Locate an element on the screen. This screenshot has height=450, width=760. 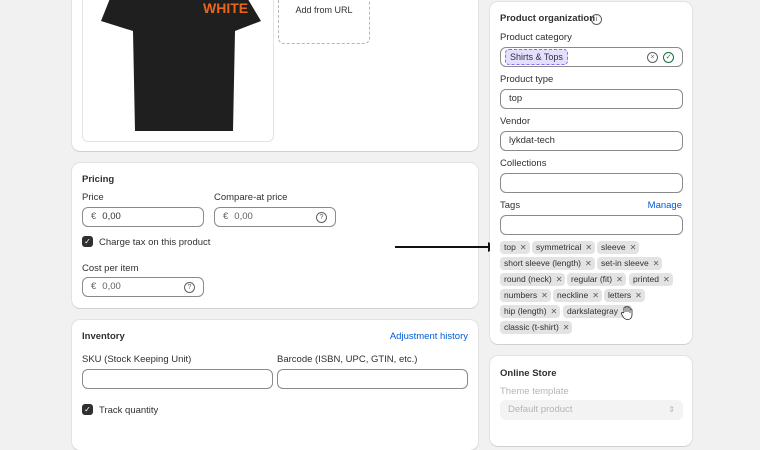
product-organization-title: Product organization is located at coordinates (547, 18).